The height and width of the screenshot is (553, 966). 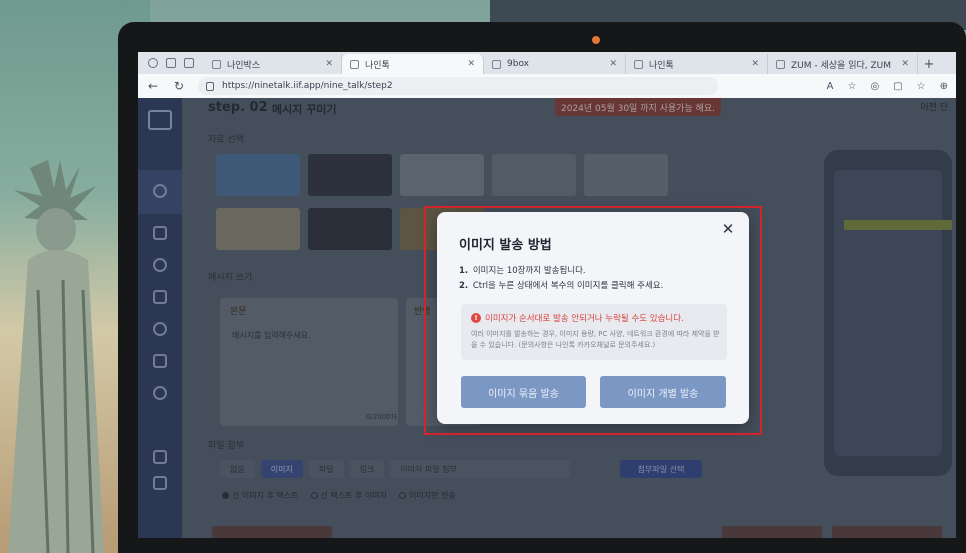 I want to click on split-screen-icon: ▢, so click(x=897, y=86).